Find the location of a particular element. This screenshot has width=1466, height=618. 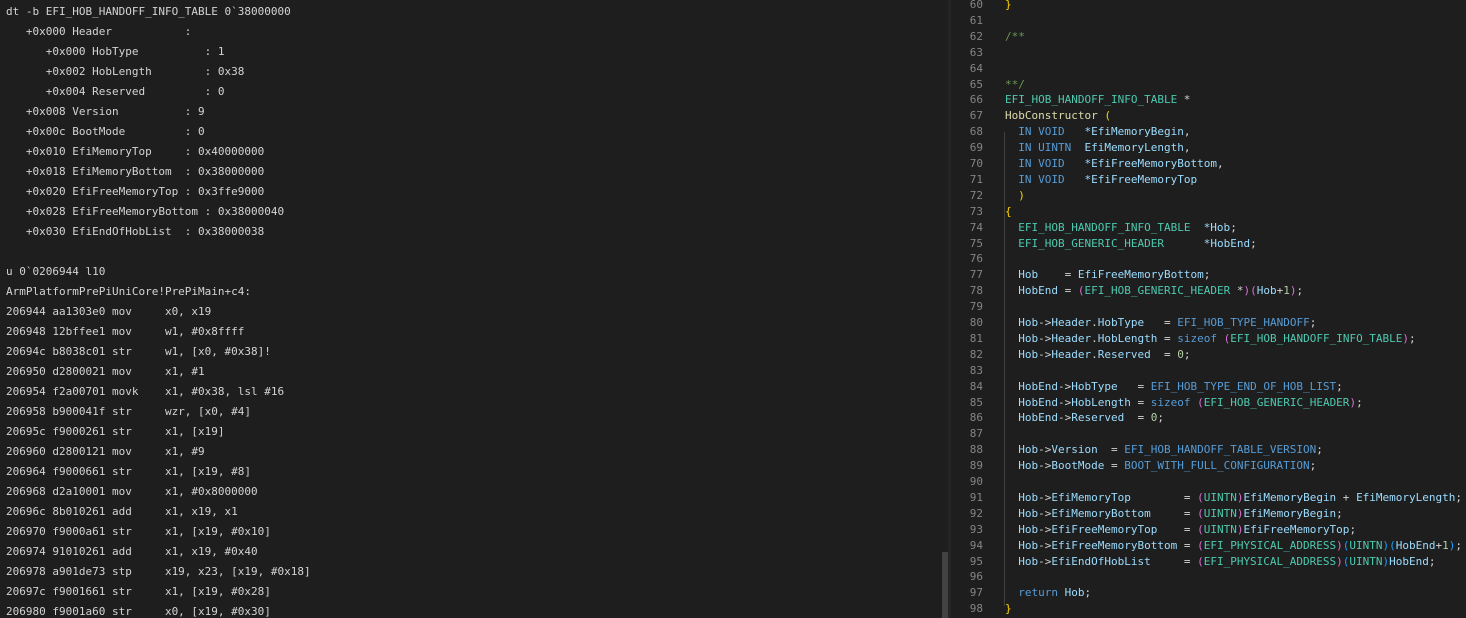

code-token: EFI_HOB_HANDOFF_INFO_TABLE is located at coordinates (1091, 100).